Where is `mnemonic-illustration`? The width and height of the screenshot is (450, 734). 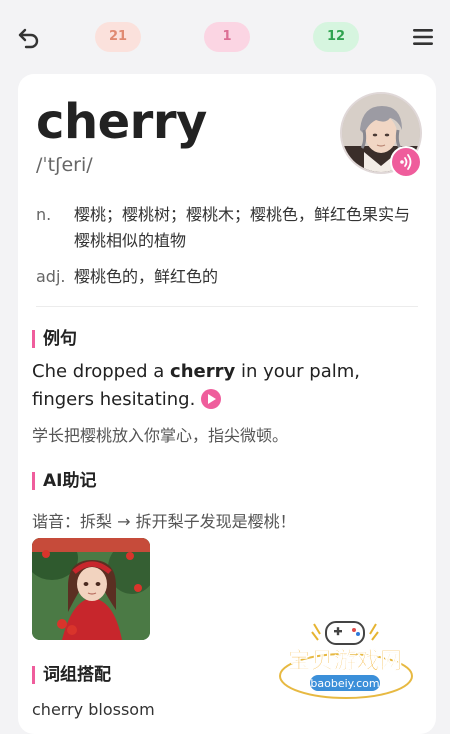
mnemonic-illustration is located at coordinates (91, 589).